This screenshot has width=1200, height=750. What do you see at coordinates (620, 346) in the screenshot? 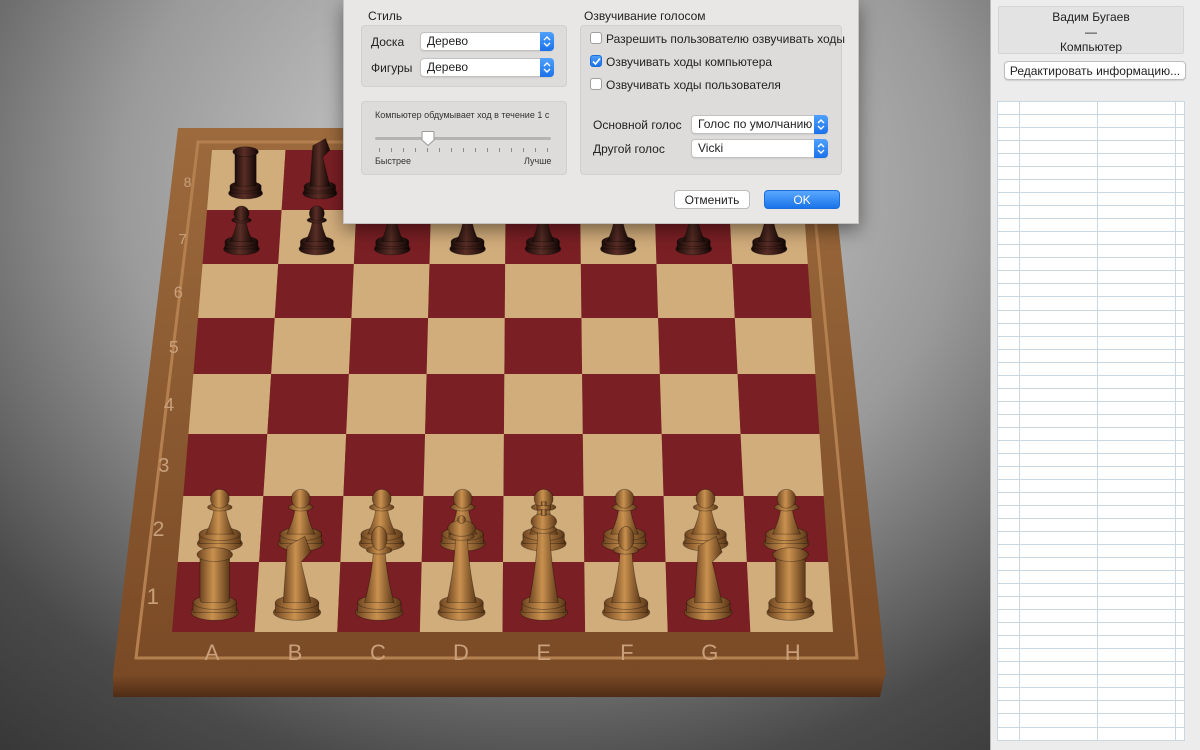
I see `board-square-f5` at bounding box center [620, 346].